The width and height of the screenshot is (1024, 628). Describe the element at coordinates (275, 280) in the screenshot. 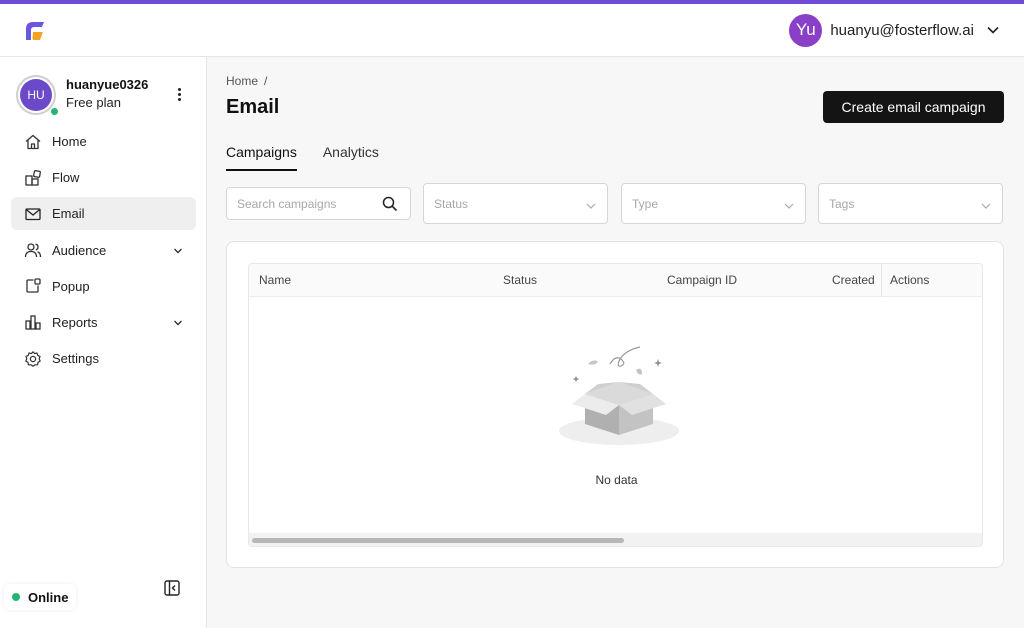

I see `column-header-name: Name` at that location.